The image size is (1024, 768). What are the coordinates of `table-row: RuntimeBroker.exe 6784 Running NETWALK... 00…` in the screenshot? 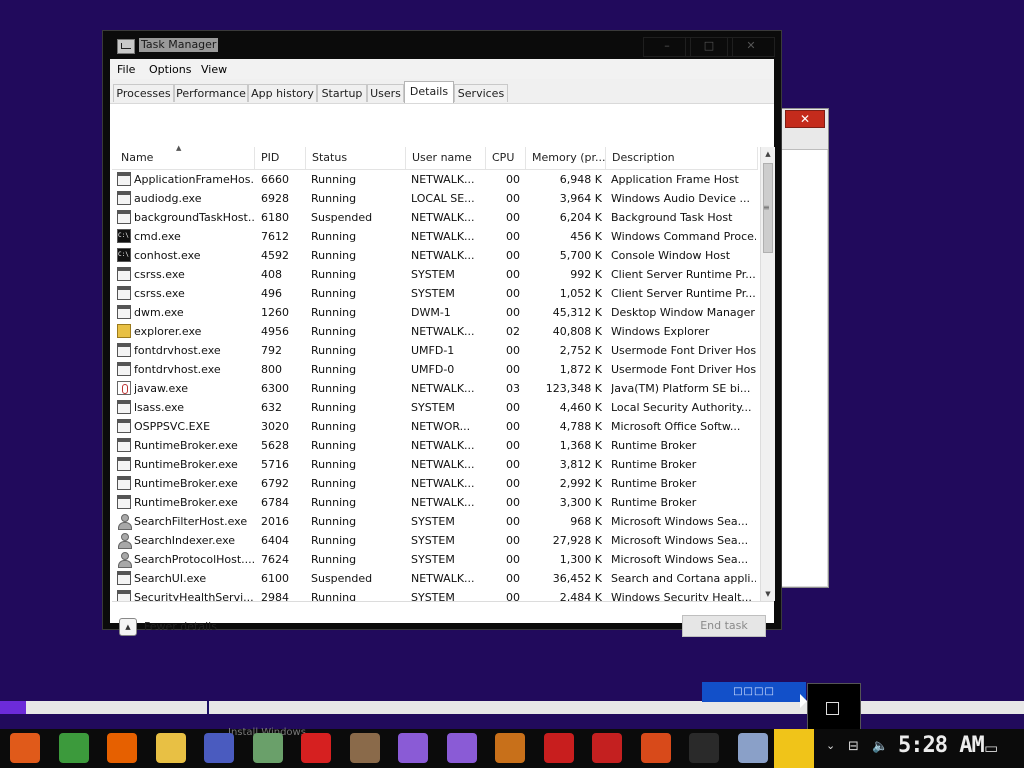 It's located at (435, 502).